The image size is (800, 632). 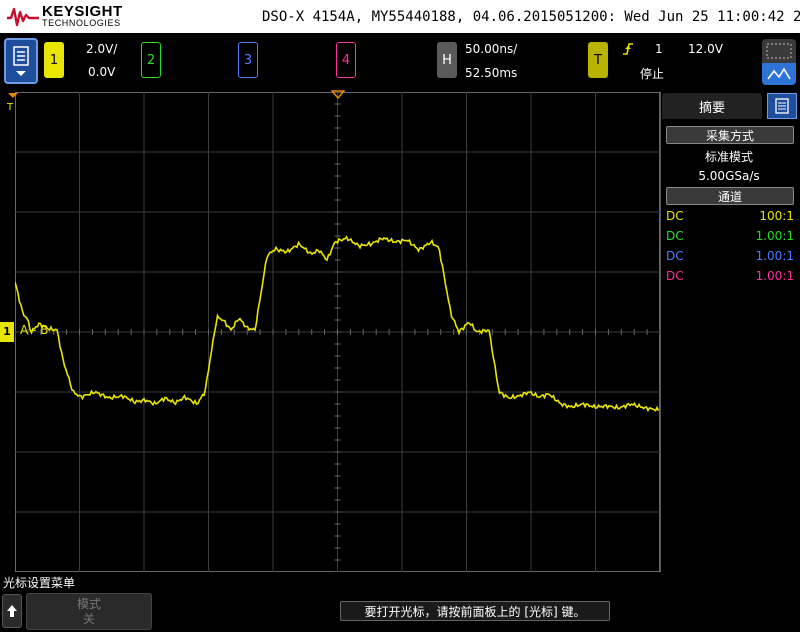 I want to click on arrow-up-icon, so click(x=12, y=611).